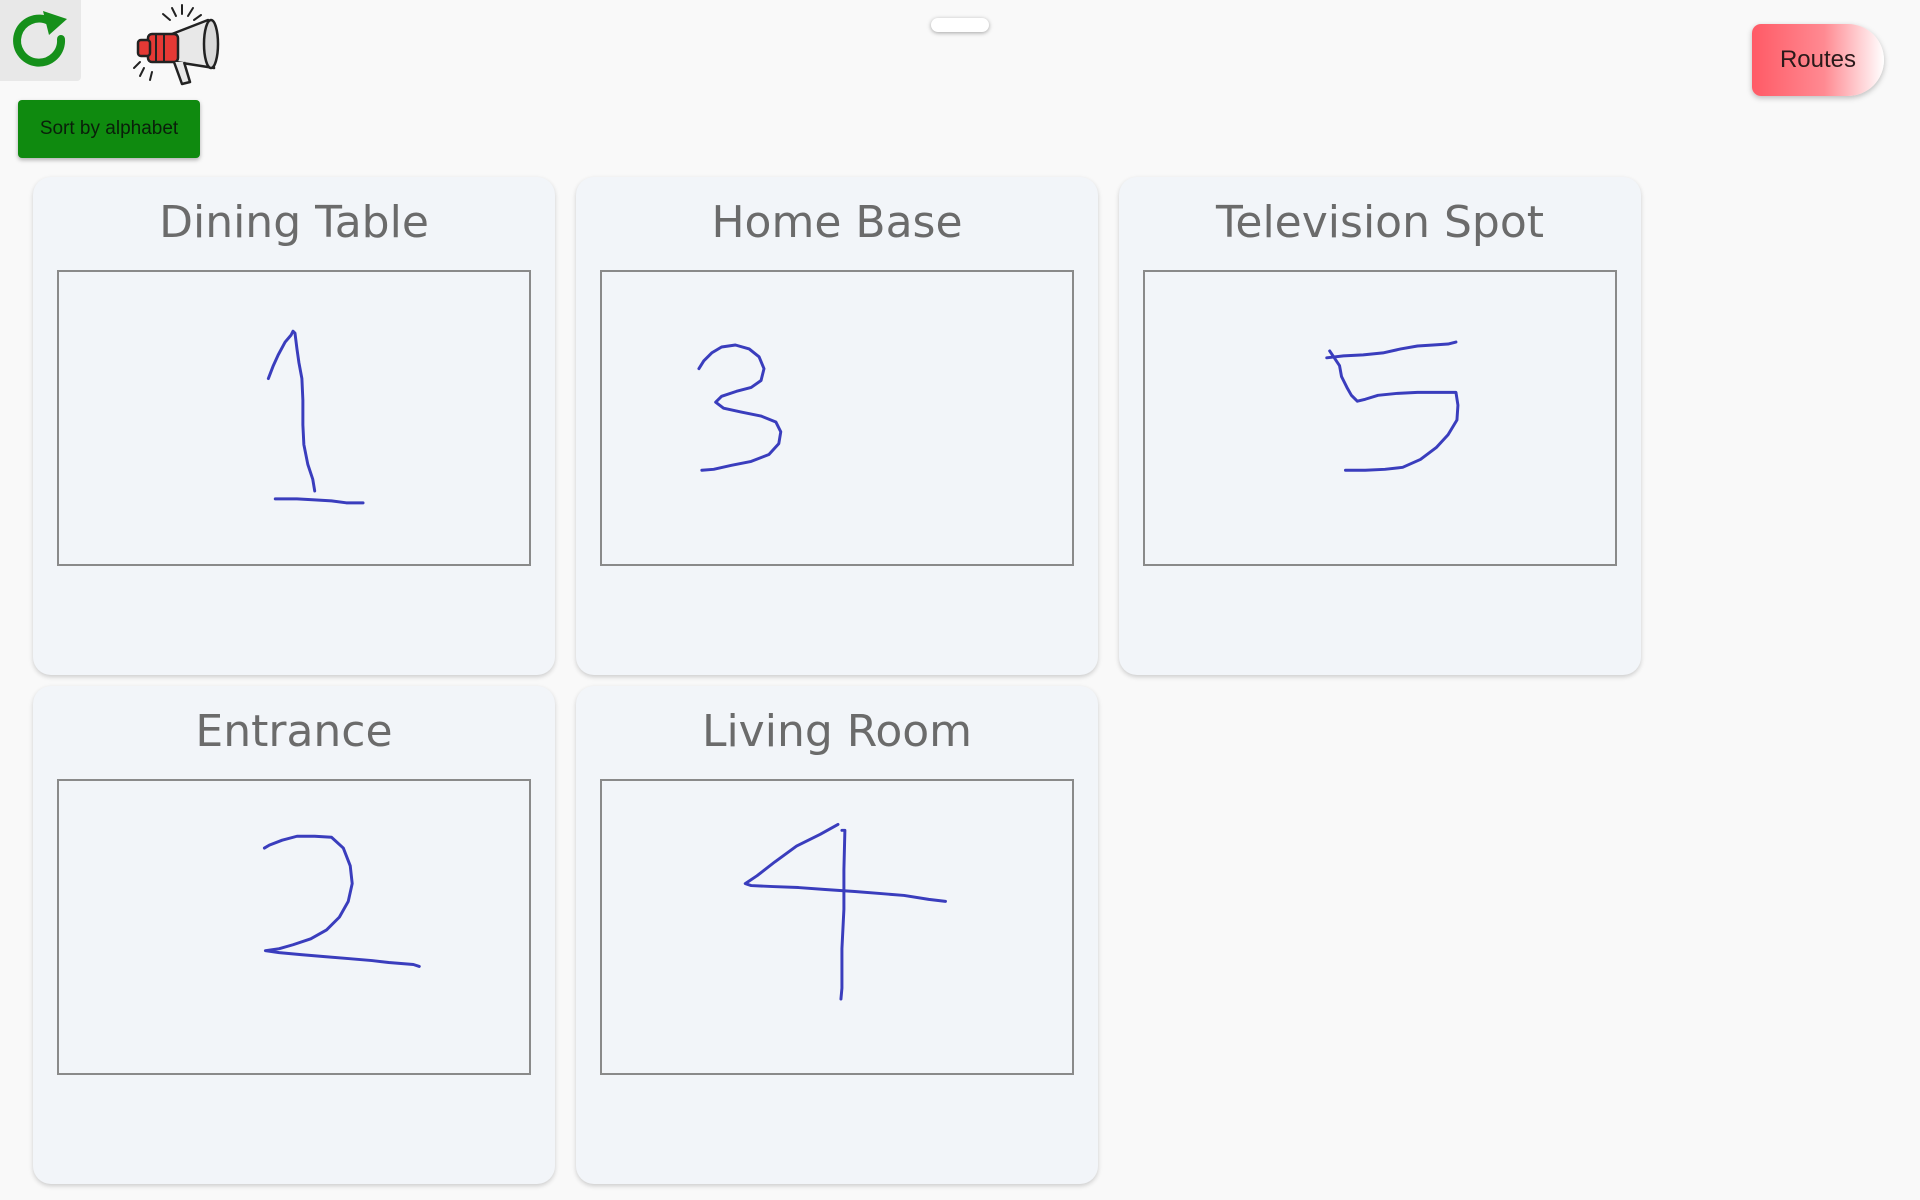 This screenshot has width=1920, height=1200. What do you see at coordinates (1392, 406) in the screenshot?
I see `handwritten-digit-five-icon` at bounding box center [1392, 406].